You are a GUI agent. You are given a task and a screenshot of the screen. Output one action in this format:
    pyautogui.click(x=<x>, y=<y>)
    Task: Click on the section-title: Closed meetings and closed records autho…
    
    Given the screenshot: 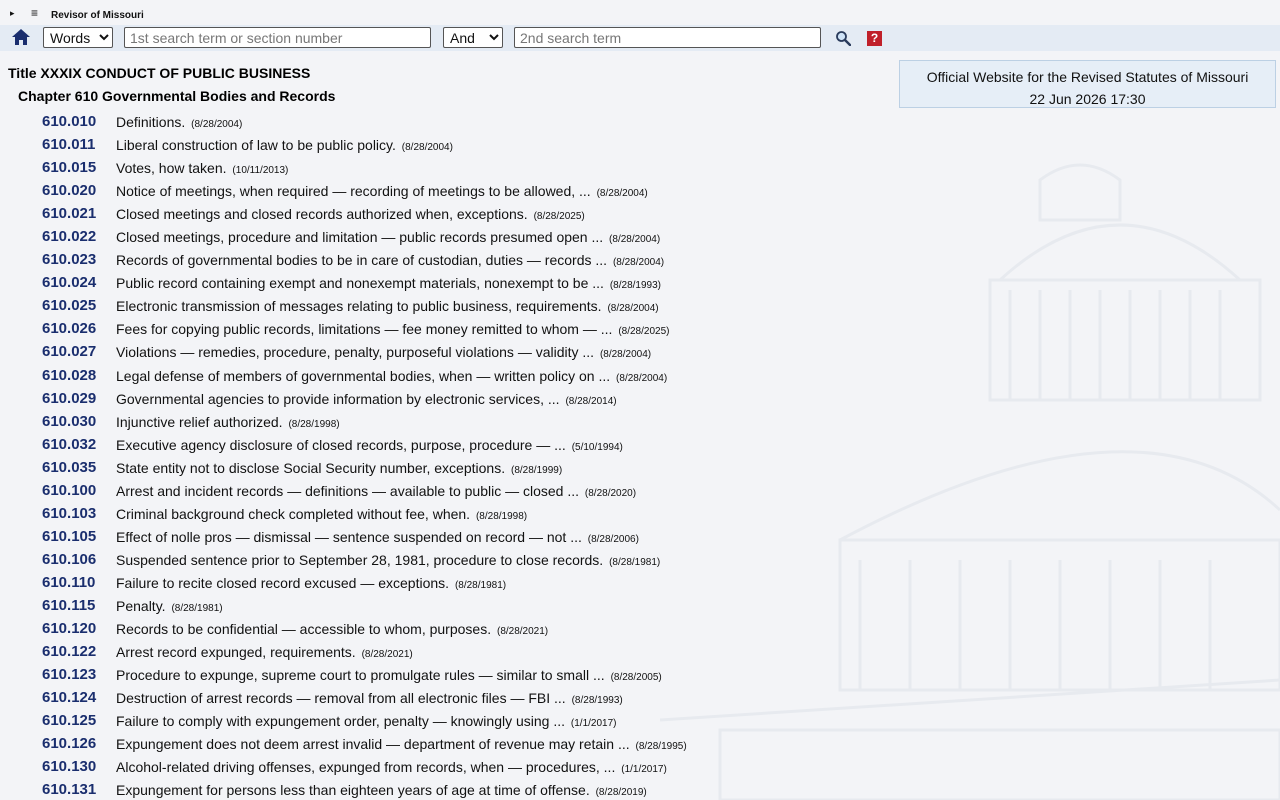 What is the action you would take?
    pyautogui.click(x=322, y=214)
    